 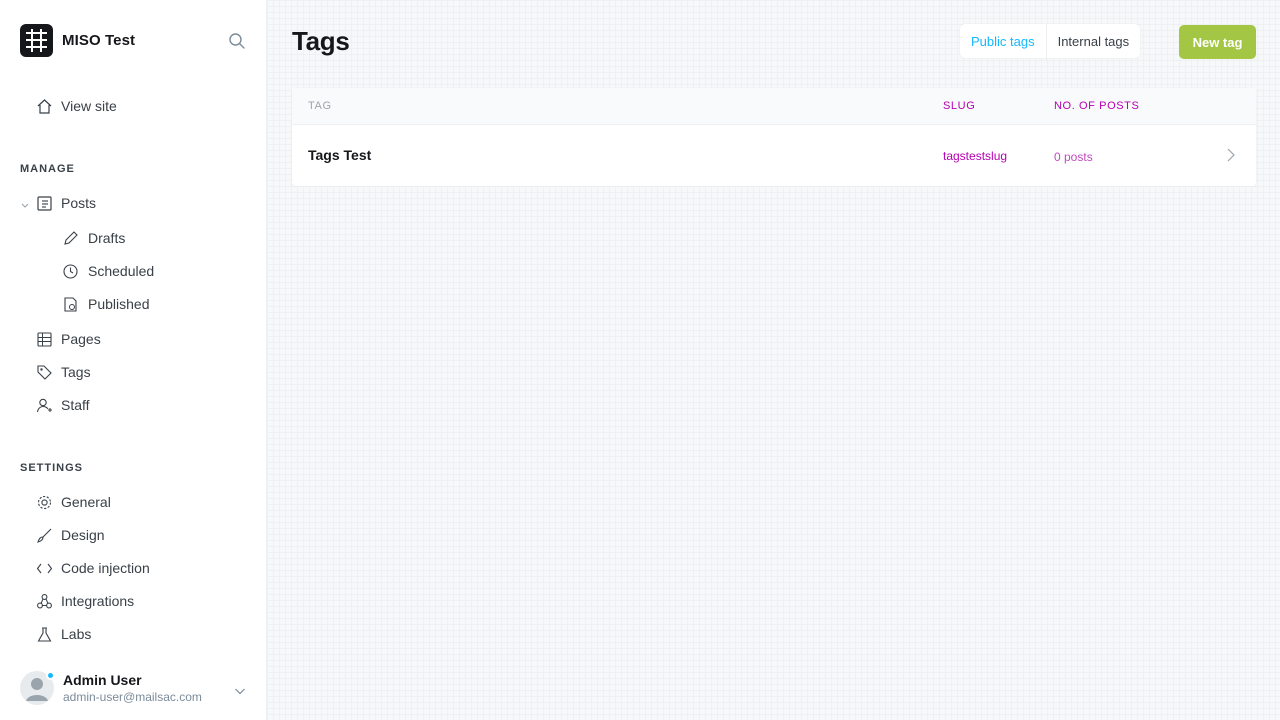 I want to click on tag-icon, so click(x=44, y=372).